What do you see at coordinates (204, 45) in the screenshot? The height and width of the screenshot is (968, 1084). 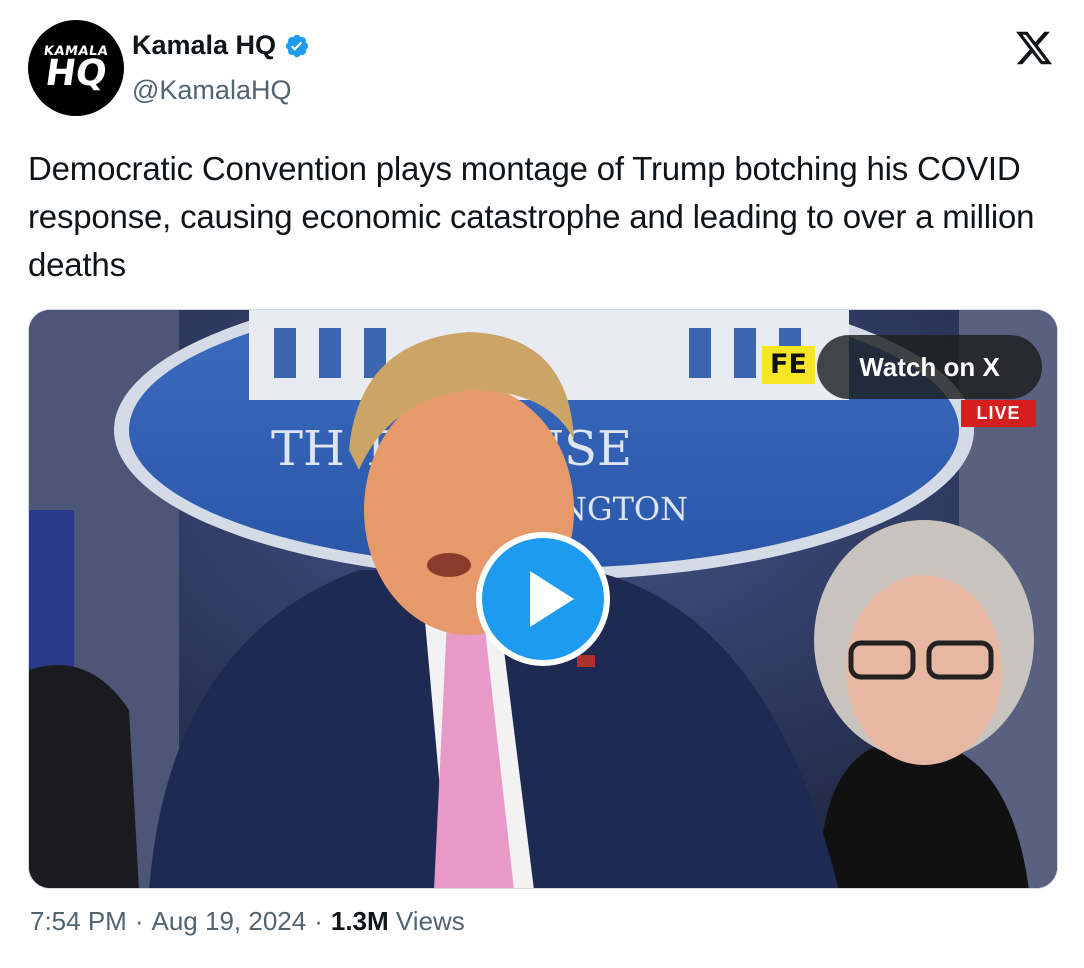 I see `display-name: Kamala HQ` at bounding box center [204, 45].